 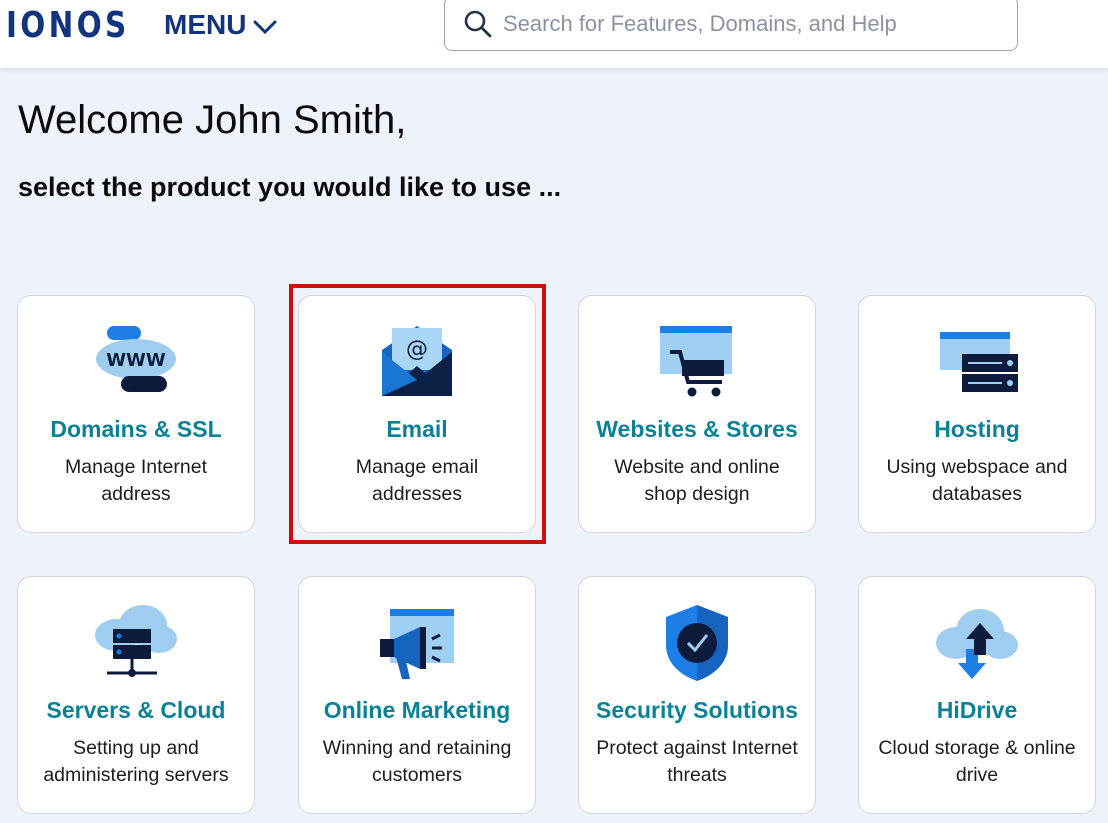 What do you see at coordinates (417, 710) in the screenshot?
I see `product-title: Online Marketing` at bounding box center [417, 710].